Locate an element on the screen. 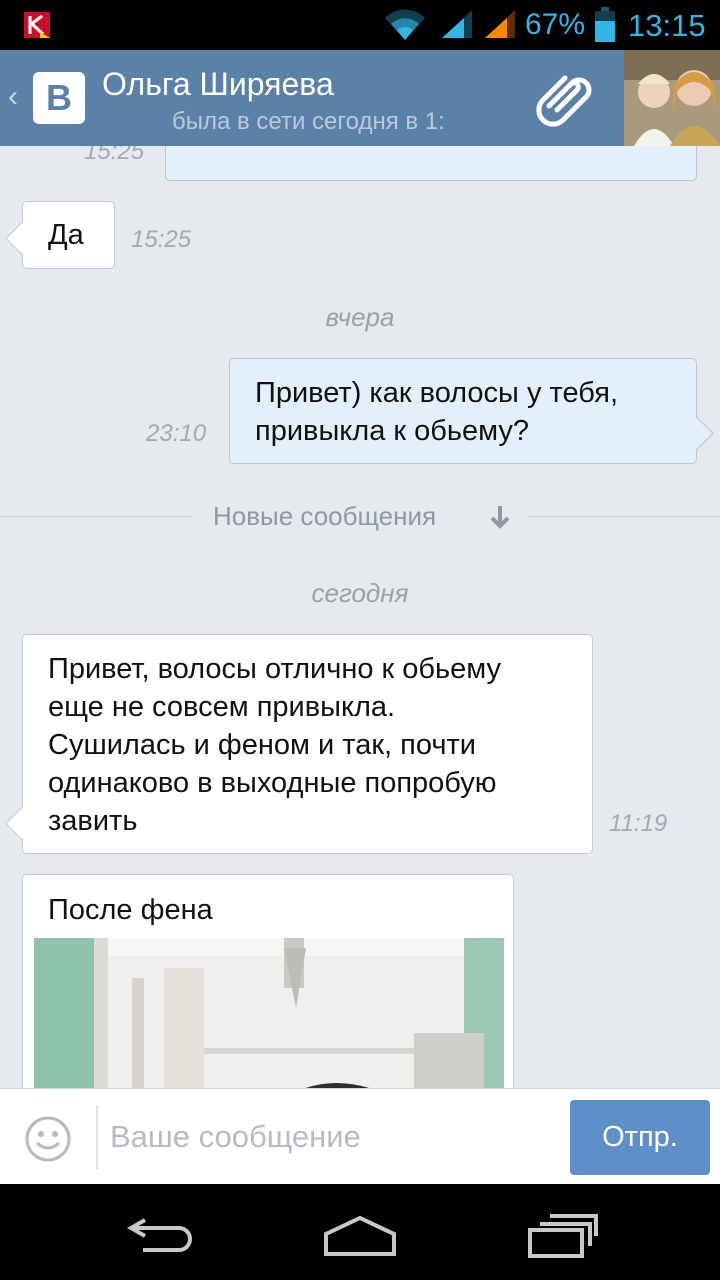 Image resolution: width=720 pixels, height=1280 pixels. message-text: есть? is located at coordinates (227, 150).